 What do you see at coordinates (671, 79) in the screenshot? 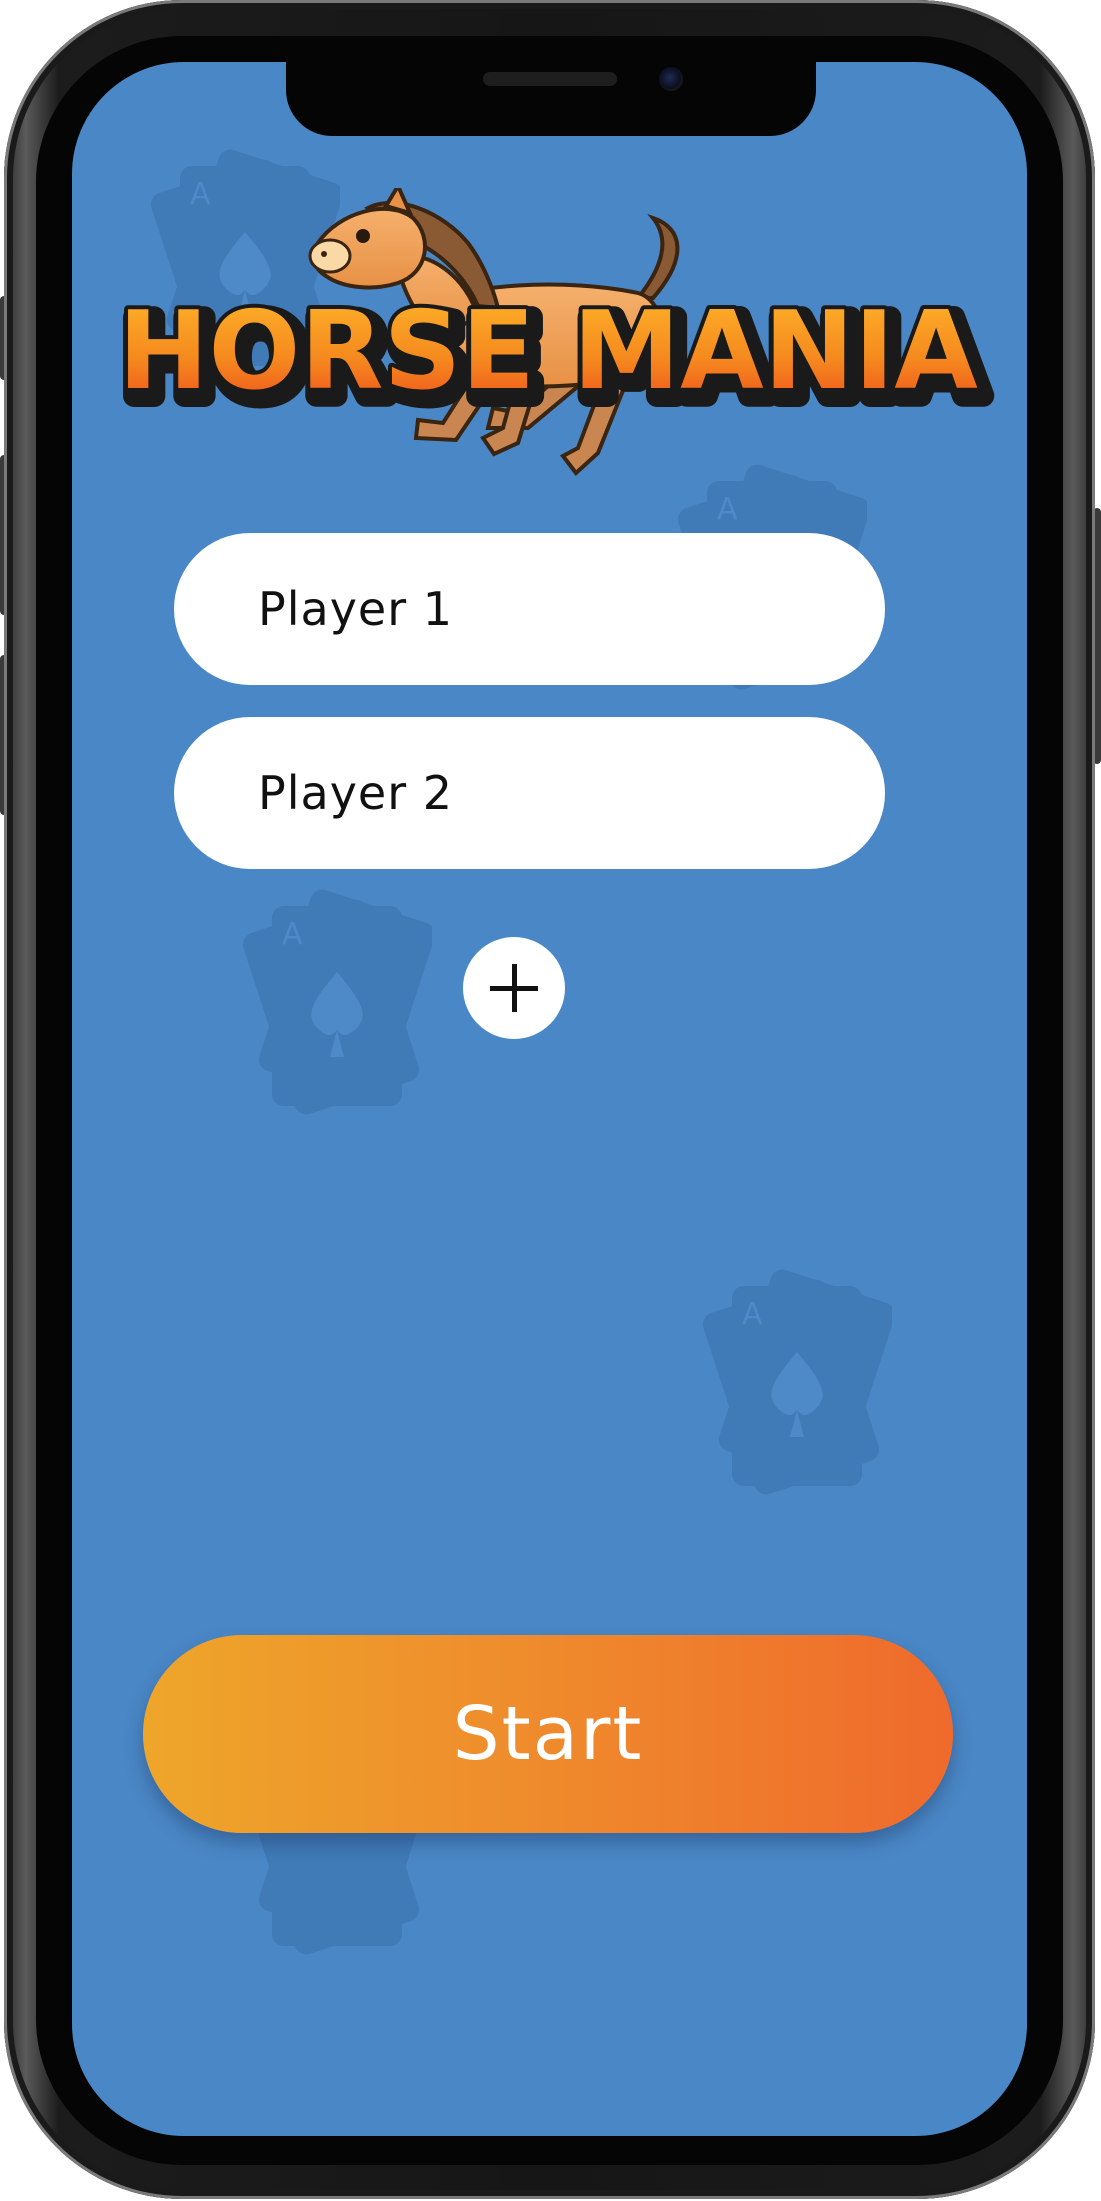
I see `front-camera-icon` at bounding box center [671, 79].